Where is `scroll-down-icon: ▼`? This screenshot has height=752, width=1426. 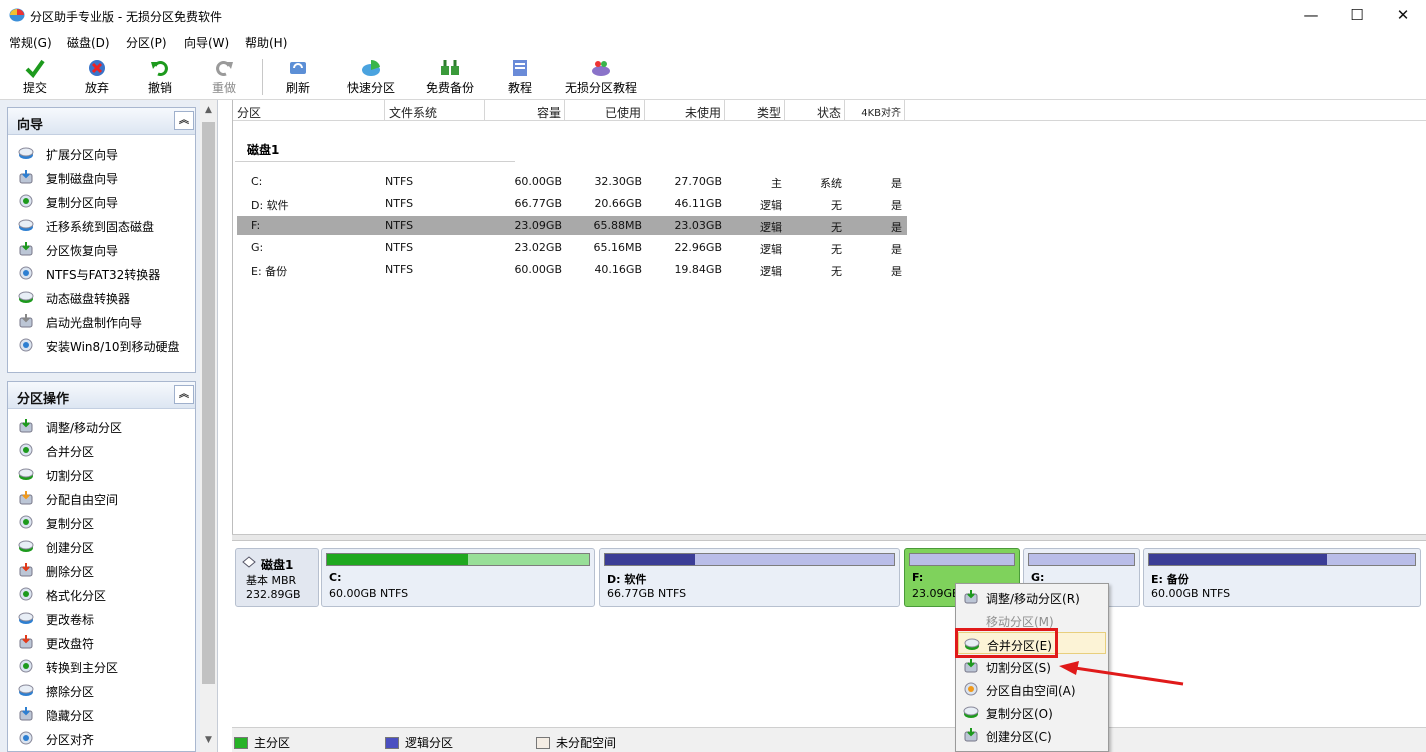
scroll-down-icon: ▼ is located at coordinates (208, 740).